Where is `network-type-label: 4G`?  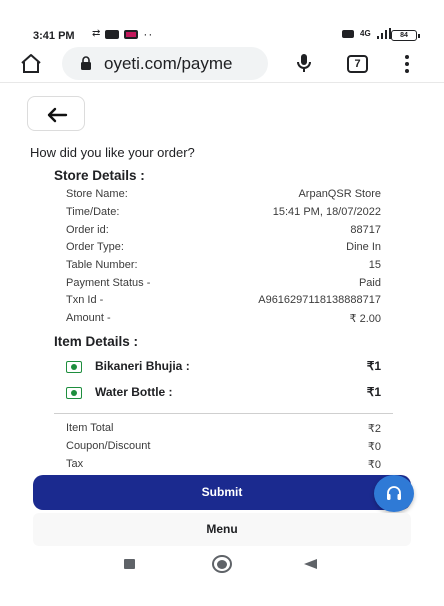 network-type-label: 4G is located at coordinates (365, 33).